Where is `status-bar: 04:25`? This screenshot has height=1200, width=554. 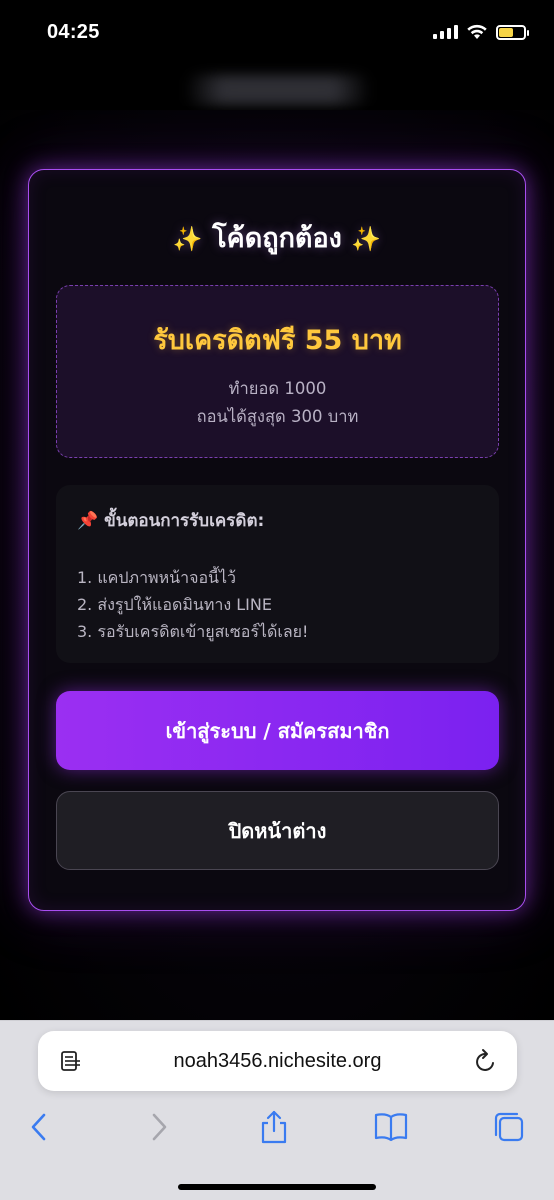
status-bar: 04:25 is located at coordinates (277, 32).